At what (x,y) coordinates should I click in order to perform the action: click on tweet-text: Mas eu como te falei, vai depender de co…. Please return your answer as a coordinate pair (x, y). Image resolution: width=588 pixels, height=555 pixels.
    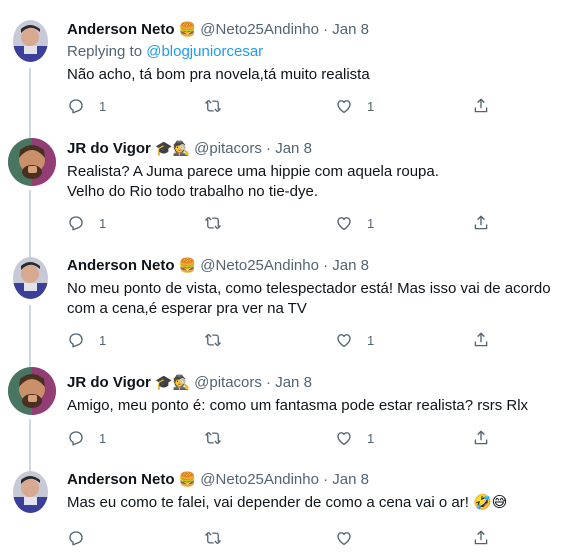
    Looking at the image, I should click on (287, 502).